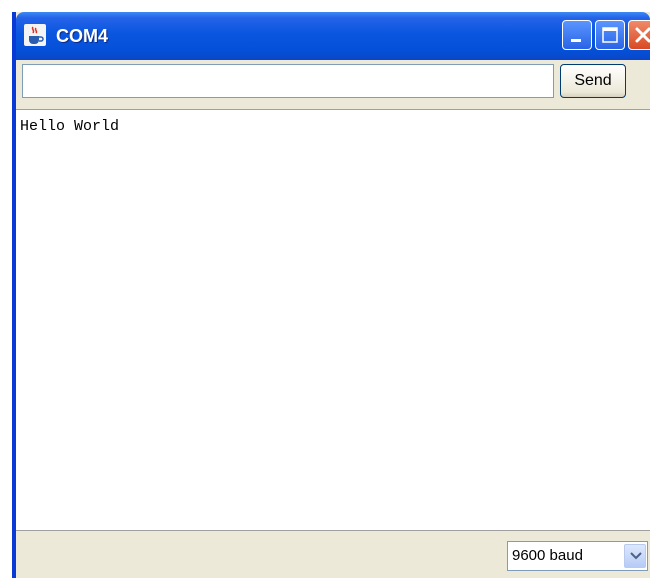 This screenshot has width=650, height=578. What do you see at coordinates (577, 35) in the screenshot?
I see `minimize-button` at bounding box center [577, 35].